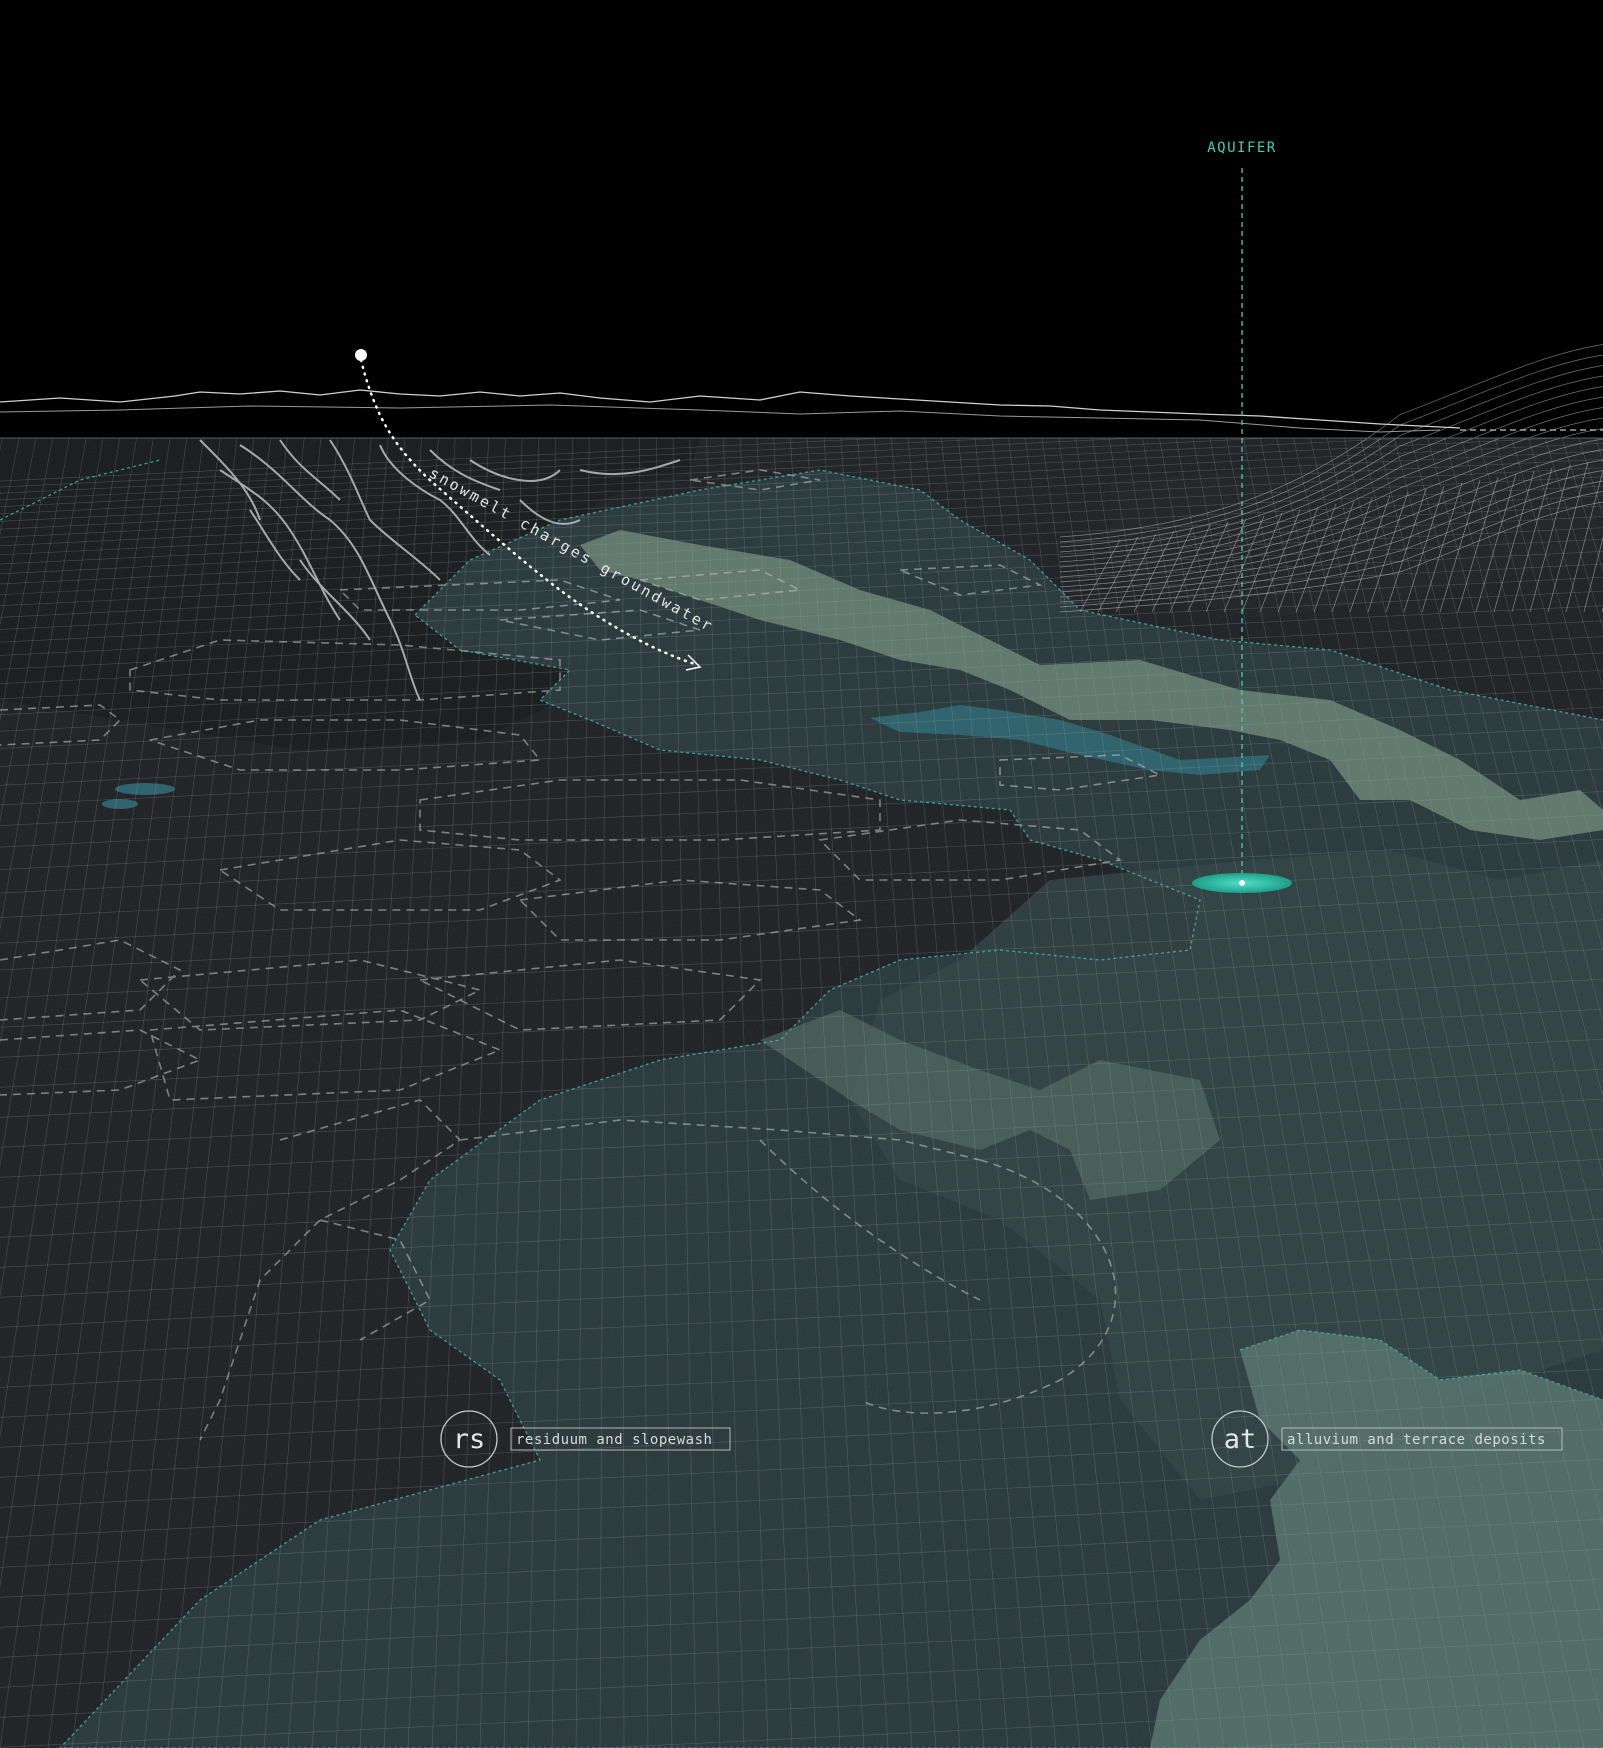 The height and width of the screenshot is (1748, 1603). I want to click on legend-rs-description: residuum and slopewash, so click(614, 1440).